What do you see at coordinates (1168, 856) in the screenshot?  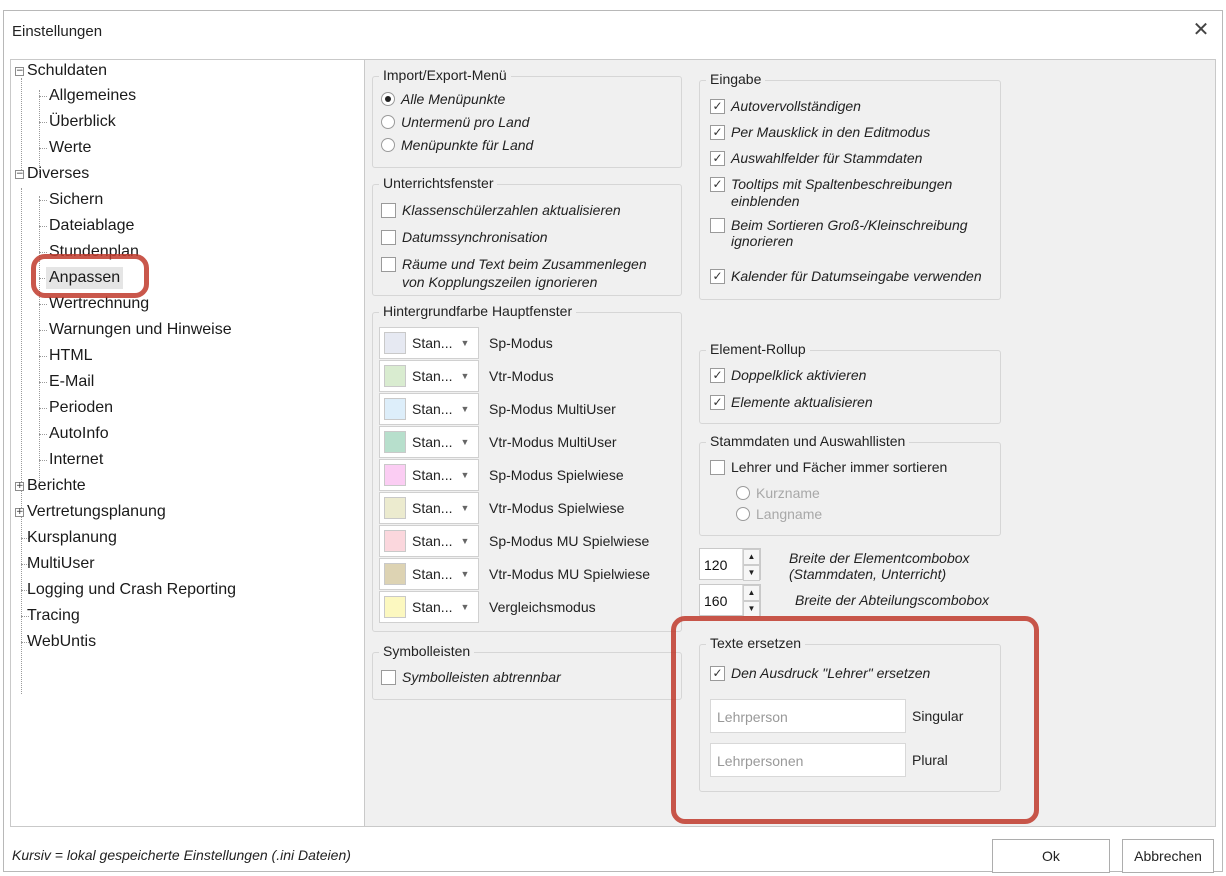 I see `cancel-button: Abbrechen` at bounding box center [1168, 856].